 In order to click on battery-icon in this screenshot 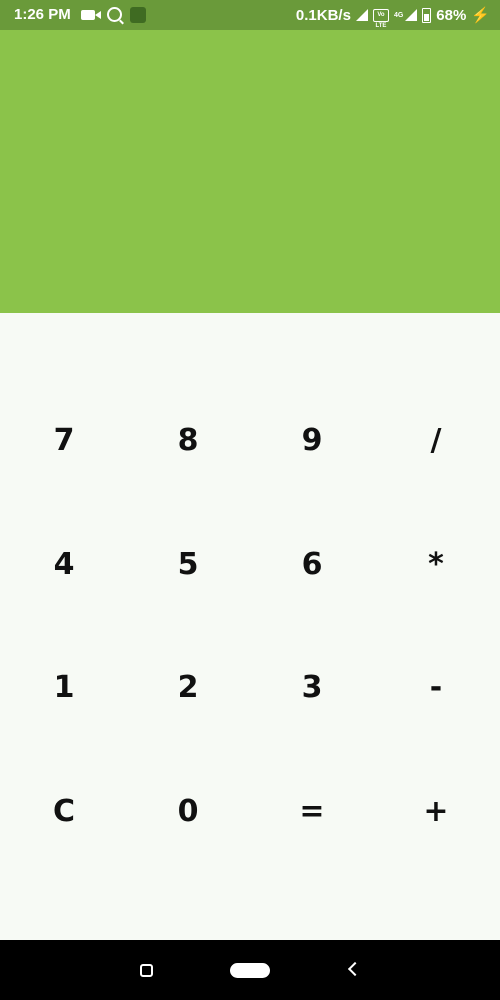, I will do `click(427, 15)`.